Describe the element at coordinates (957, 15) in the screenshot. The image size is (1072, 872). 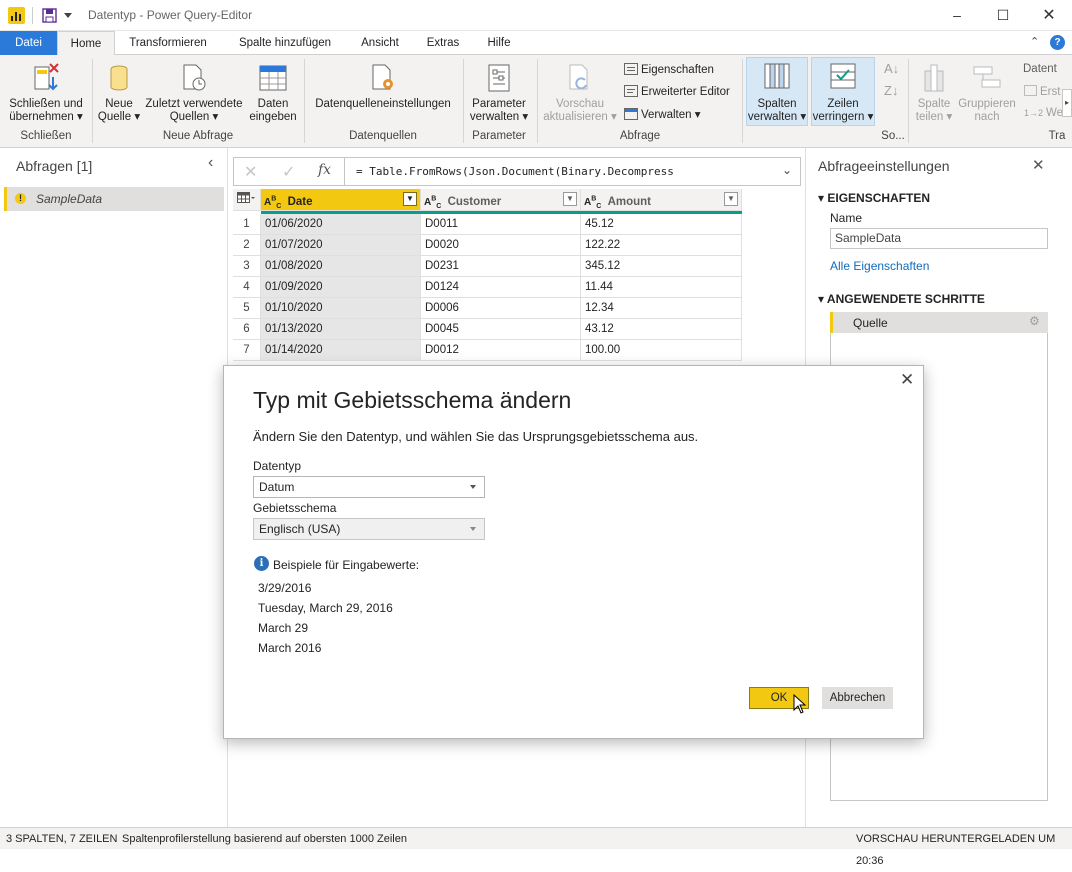
I see `minimize-button: –` at that location.